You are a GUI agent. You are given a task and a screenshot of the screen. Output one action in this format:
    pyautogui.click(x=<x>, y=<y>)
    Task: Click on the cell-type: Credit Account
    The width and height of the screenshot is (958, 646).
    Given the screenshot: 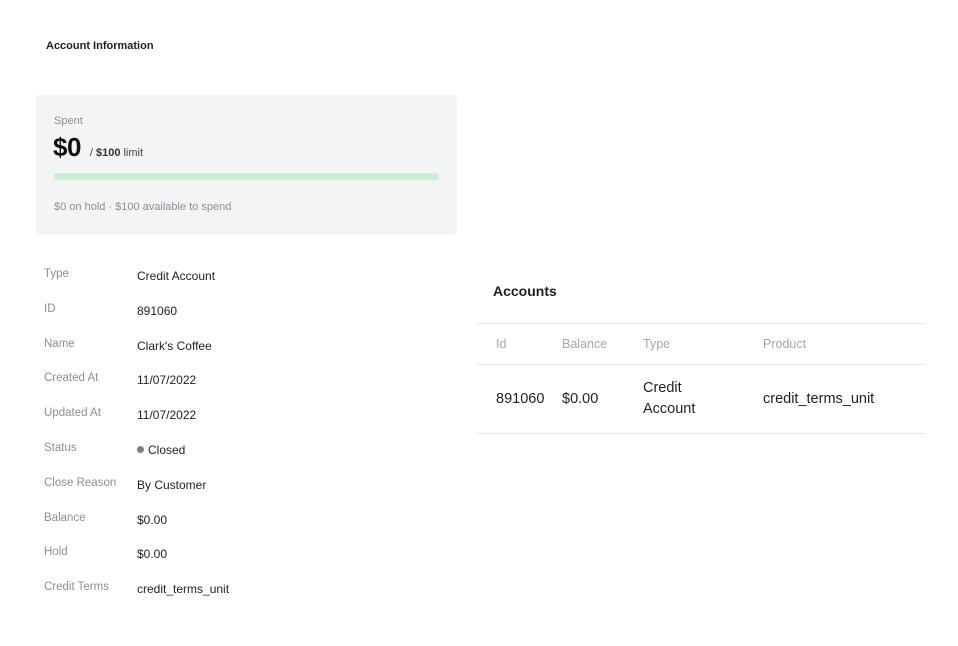 What is the action you would take?
    pyautogui.click(x=703, y=399)
    